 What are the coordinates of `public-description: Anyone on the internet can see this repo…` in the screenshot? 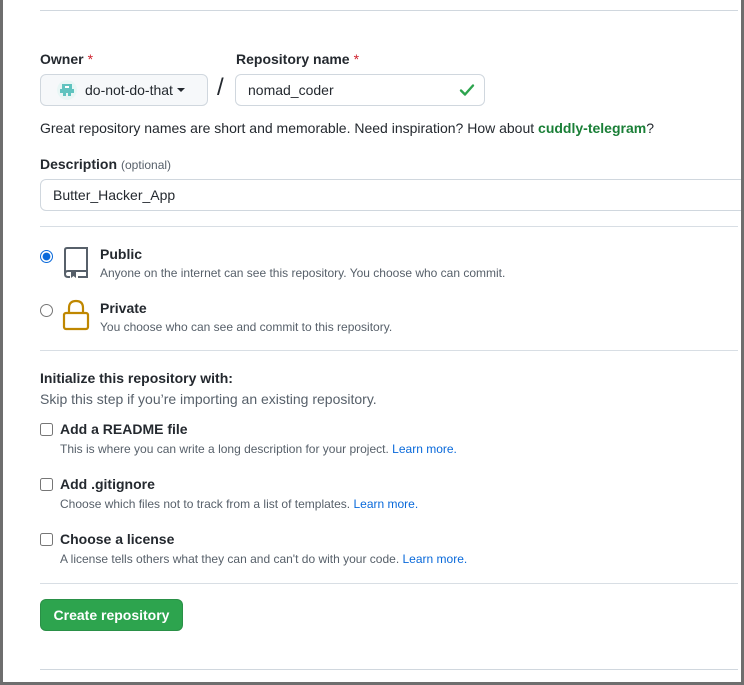 It's located at (303, 273).